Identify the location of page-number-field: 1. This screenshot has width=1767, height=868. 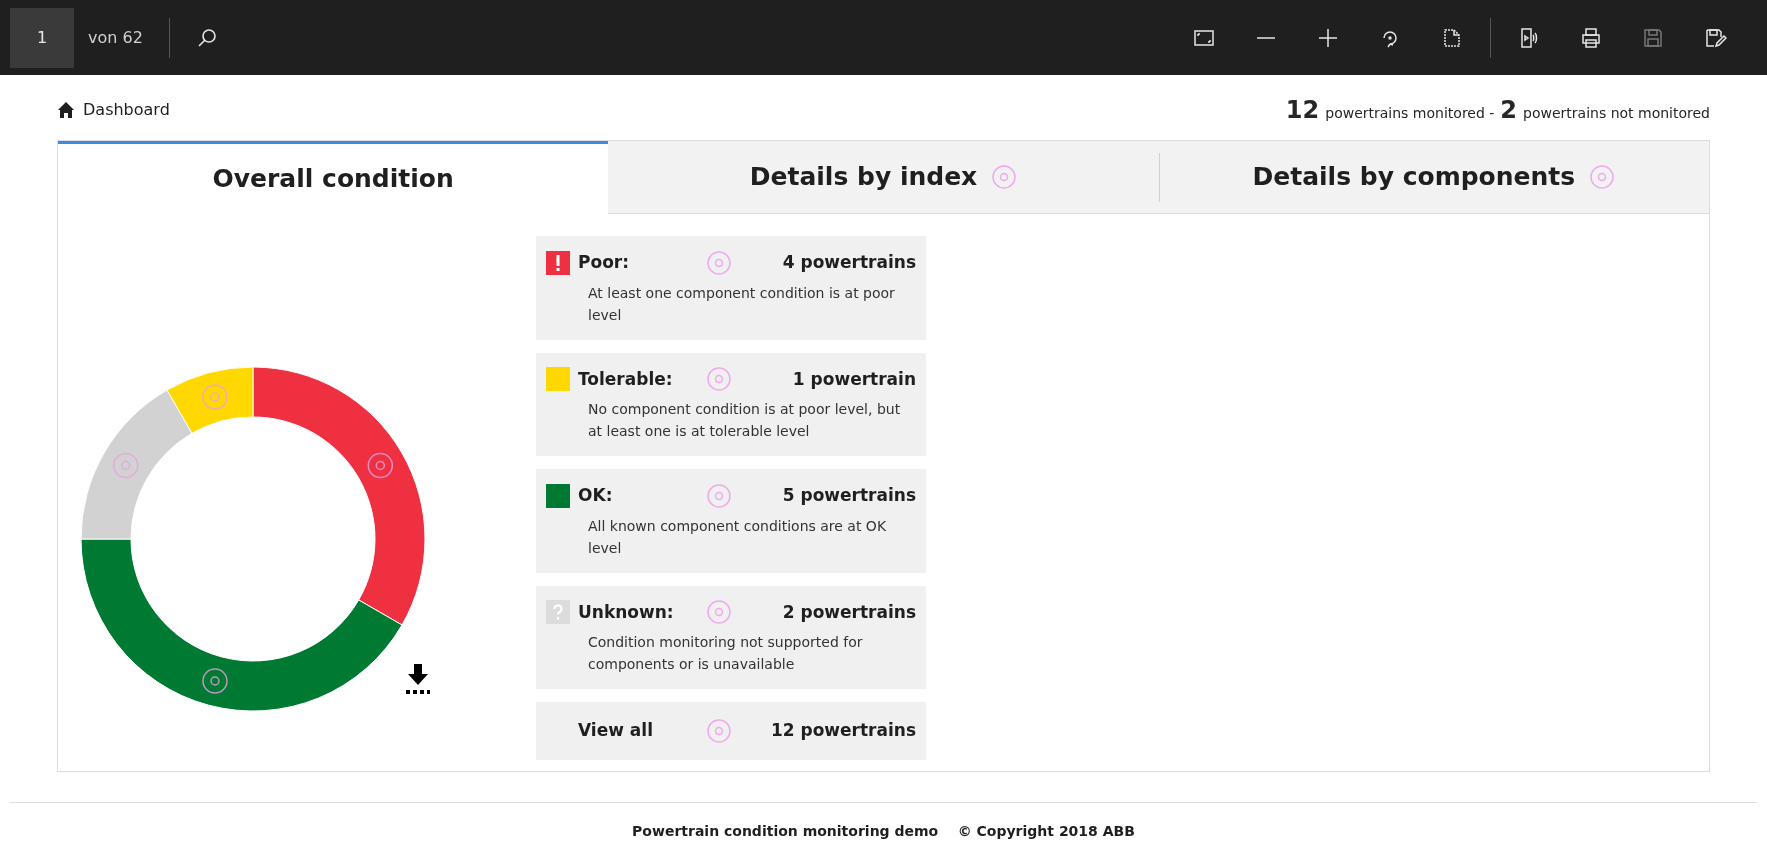
(42, 37).